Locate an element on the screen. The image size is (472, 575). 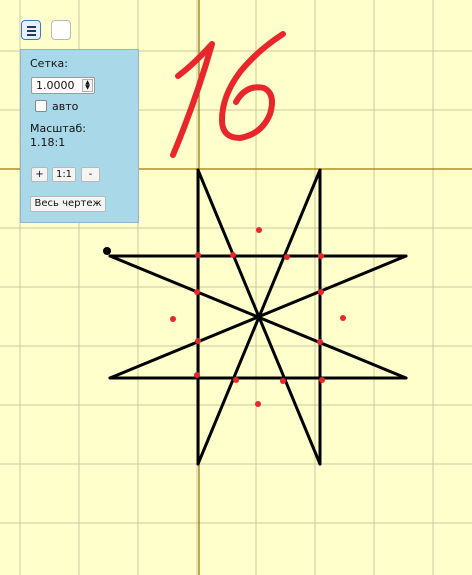
grid-step-value: 1.0000 is located at coordinates (55, 85).